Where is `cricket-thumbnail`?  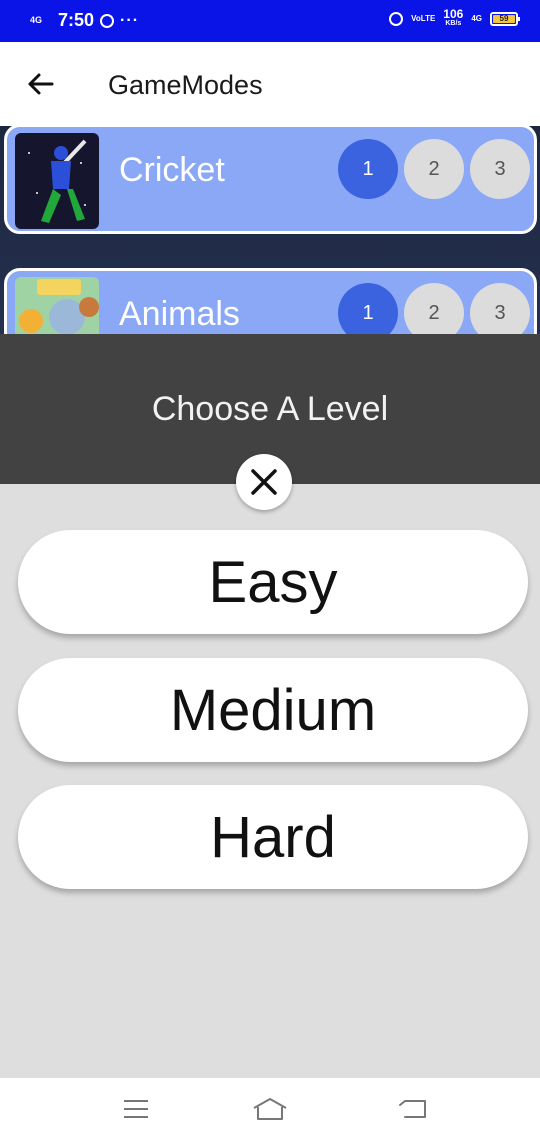
cricket-thumbnail is located at coordinates (57, 181).